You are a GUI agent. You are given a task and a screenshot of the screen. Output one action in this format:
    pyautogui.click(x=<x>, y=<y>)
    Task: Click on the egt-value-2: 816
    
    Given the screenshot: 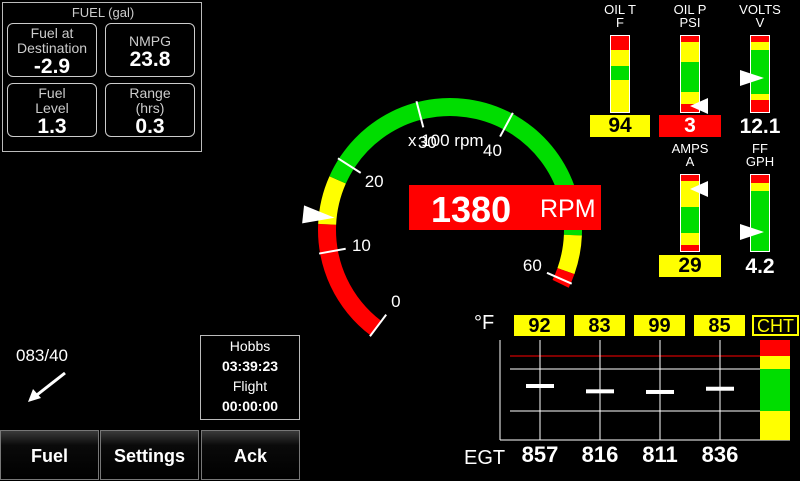 What is the action you would take?
    pyautogui.click(x=600, y=454)
    